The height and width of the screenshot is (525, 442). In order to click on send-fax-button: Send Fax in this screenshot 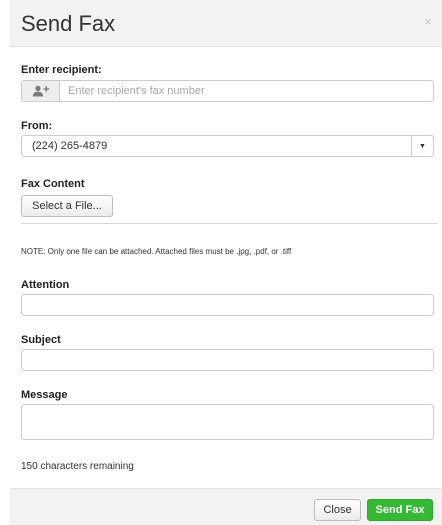, I will do `click(400, 510)`.